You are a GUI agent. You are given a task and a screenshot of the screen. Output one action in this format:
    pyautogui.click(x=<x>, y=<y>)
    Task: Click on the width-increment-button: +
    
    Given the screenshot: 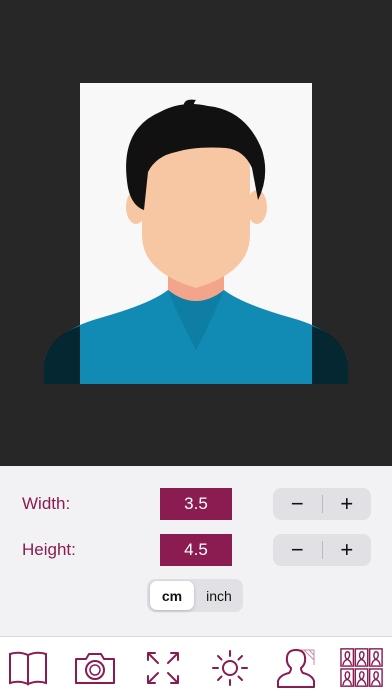 What is the action you would take?
    pyautogui.click(x=347, y=504)
    